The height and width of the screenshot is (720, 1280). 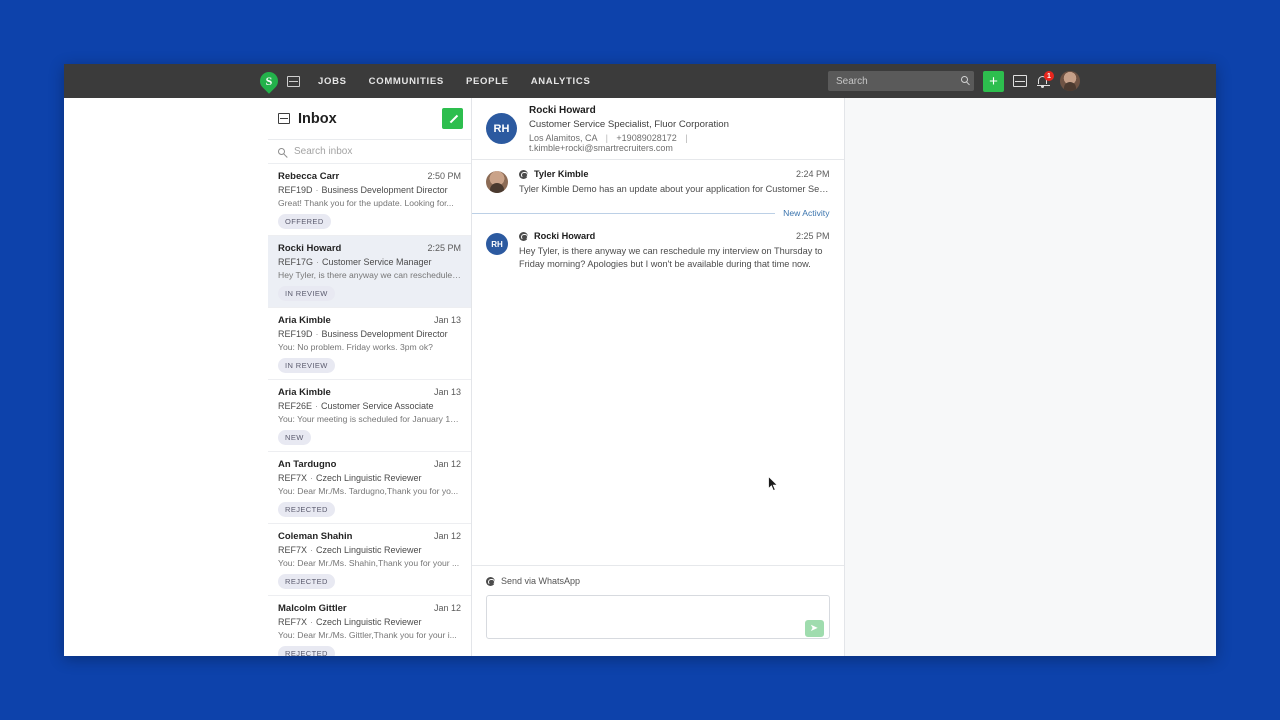 I want to click on contact-email: t.kimble+rocki@smartrecruiters.com, so click(x=601, y=148).